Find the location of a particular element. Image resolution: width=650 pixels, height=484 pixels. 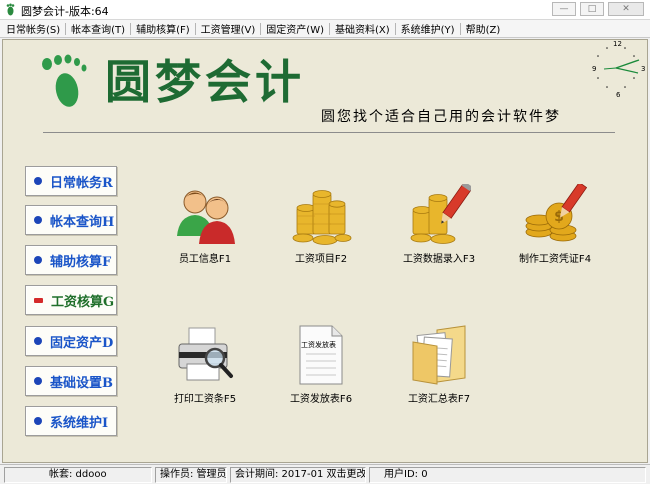

folder-docs-icon is located at coordinates (439, 355).